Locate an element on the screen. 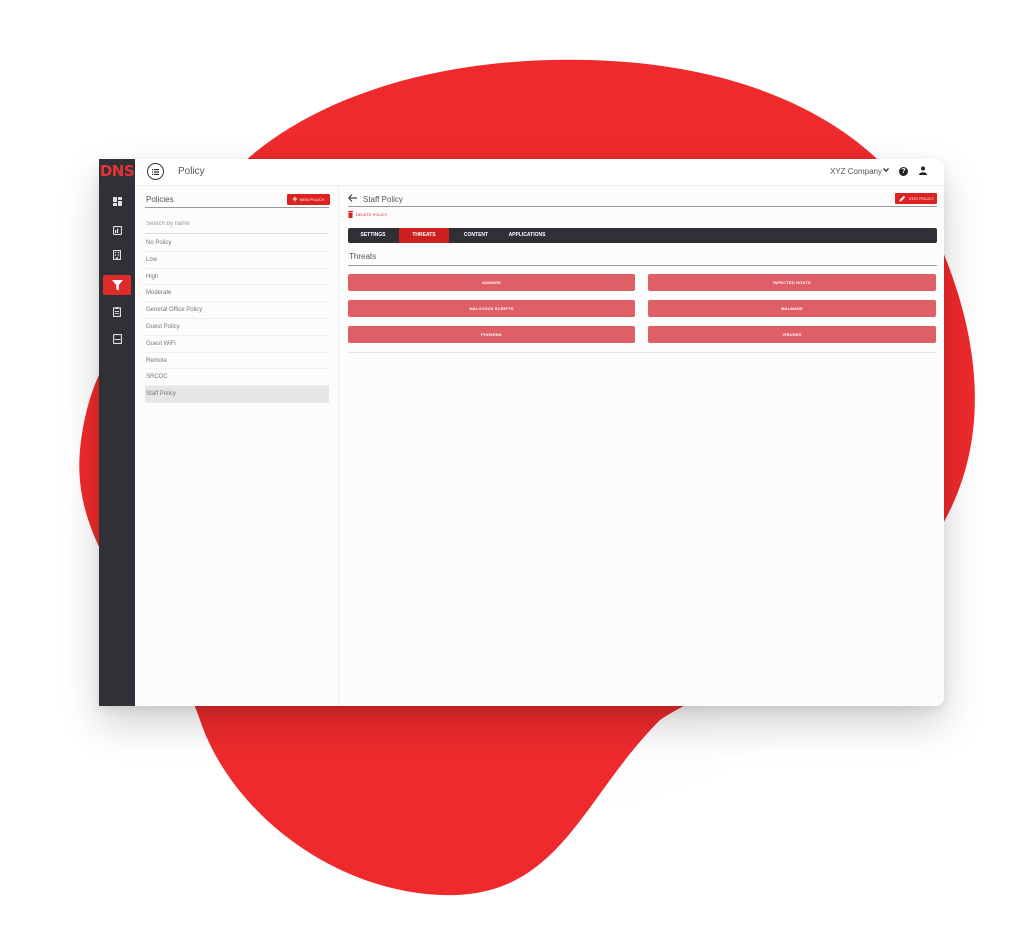  section-title: Threats is located at coordinates (363, 256).